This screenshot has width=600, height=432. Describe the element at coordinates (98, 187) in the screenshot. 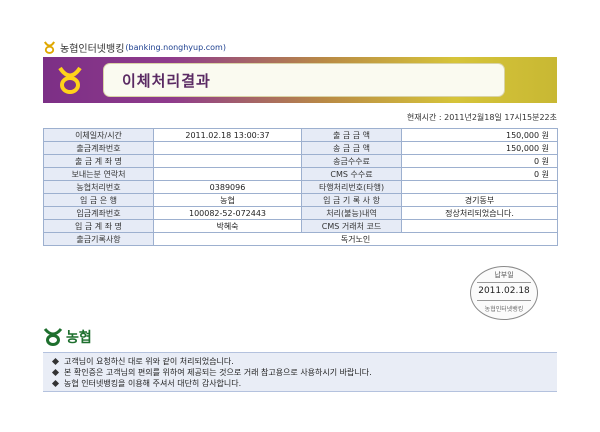

I see `table-label-cell: 농협처리번호` at that location.